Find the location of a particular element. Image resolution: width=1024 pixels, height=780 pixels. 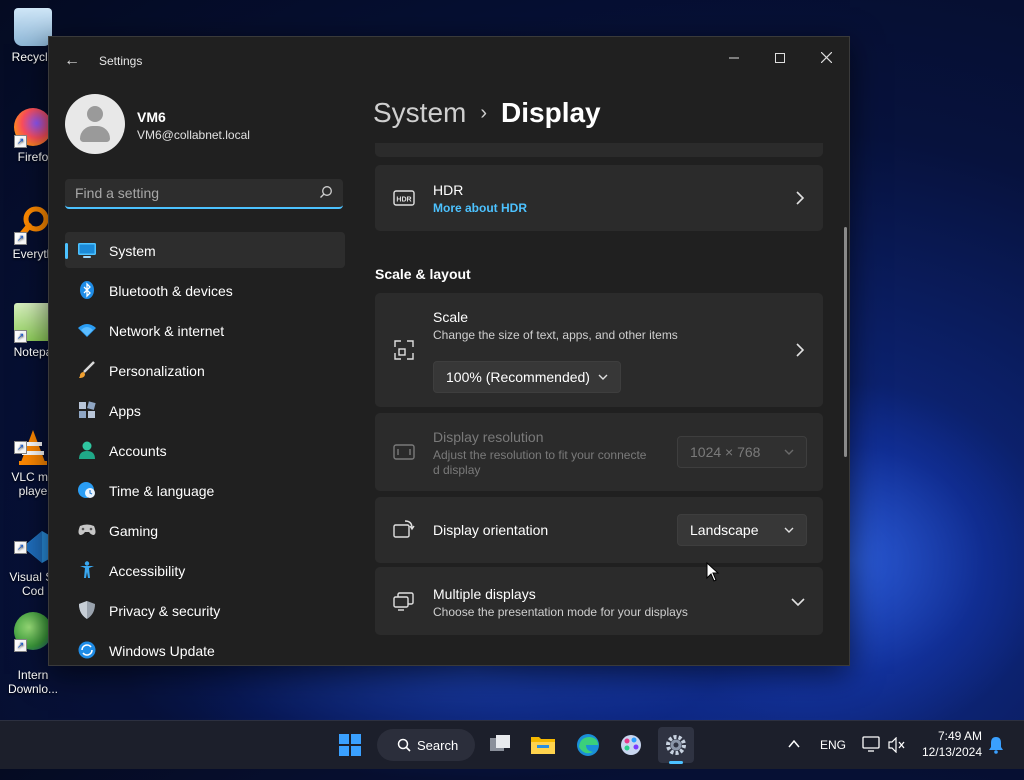

scale-title: Scale is located at coordinates (451, 317).